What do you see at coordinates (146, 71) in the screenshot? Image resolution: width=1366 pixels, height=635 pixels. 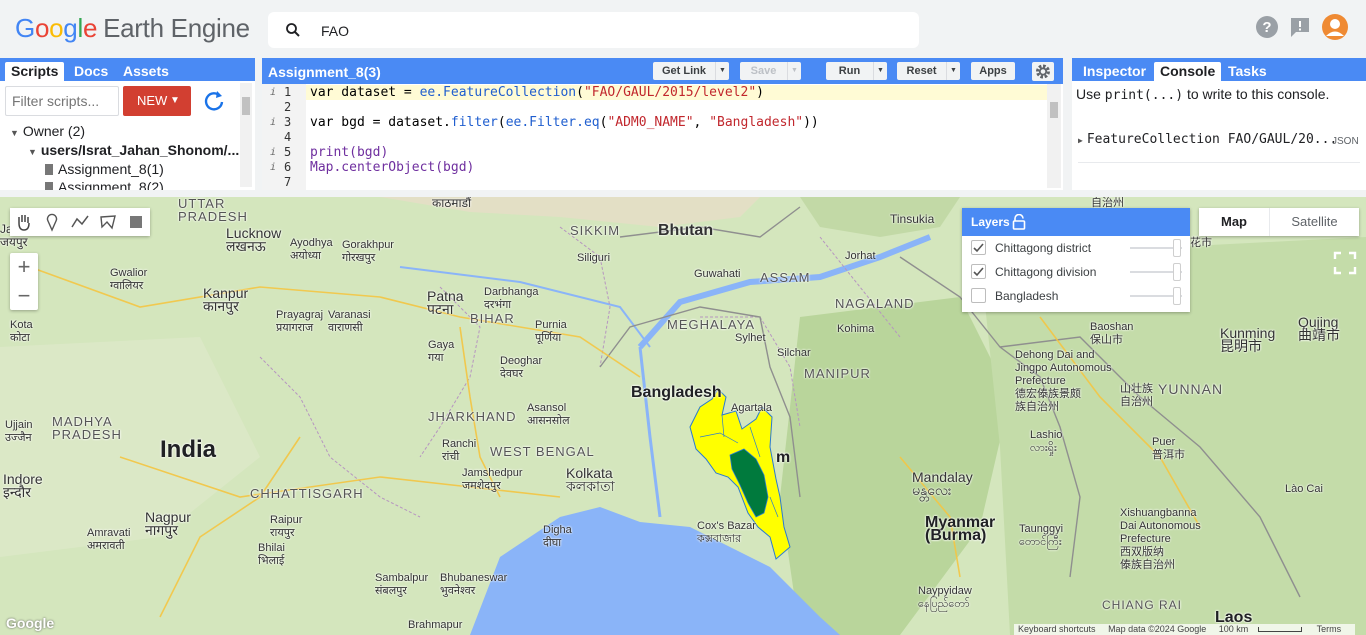 I see `tab-assets: Assets` at bounding box center [146, 71].